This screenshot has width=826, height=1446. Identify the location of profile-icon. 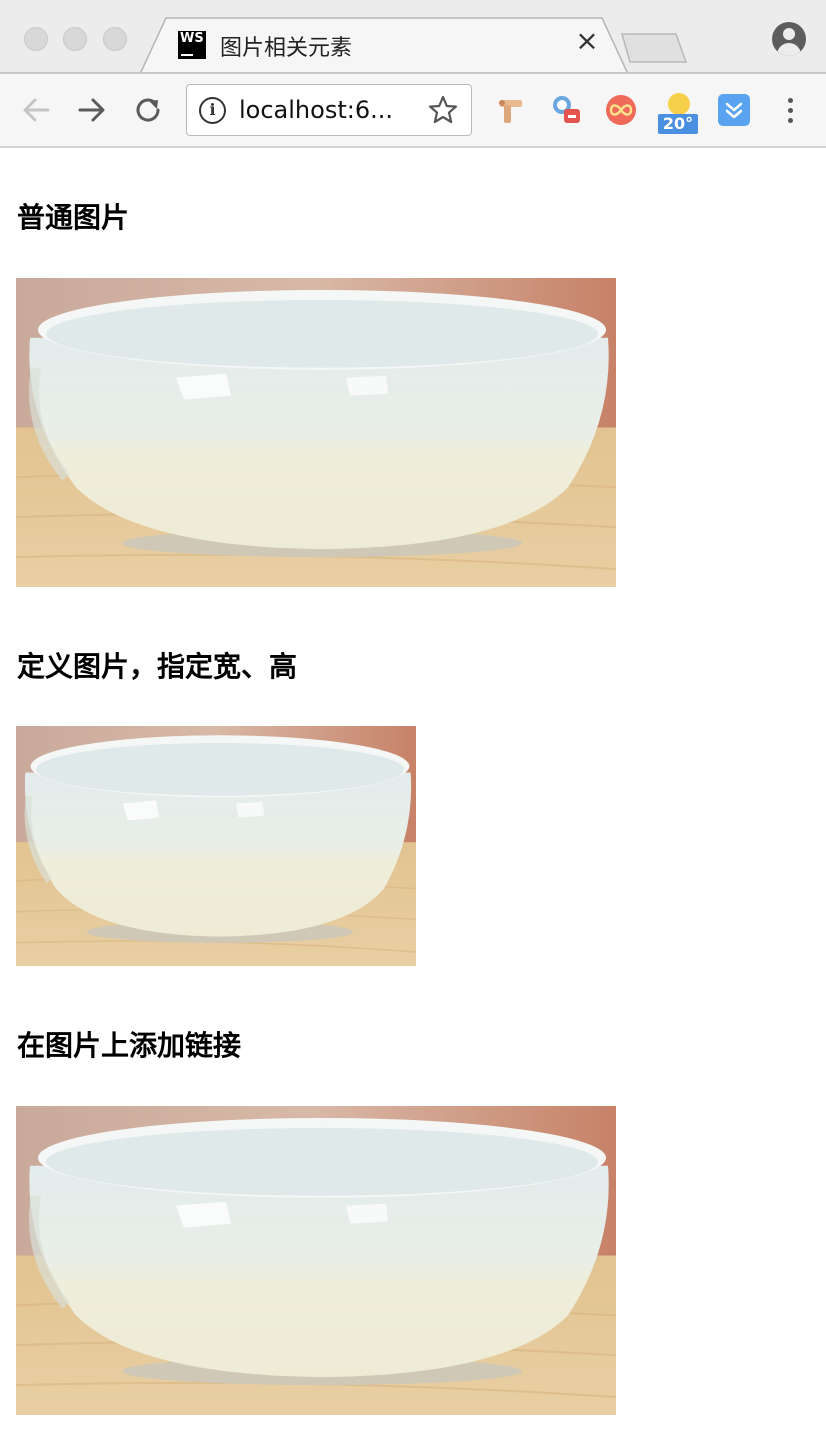
(789, 39).